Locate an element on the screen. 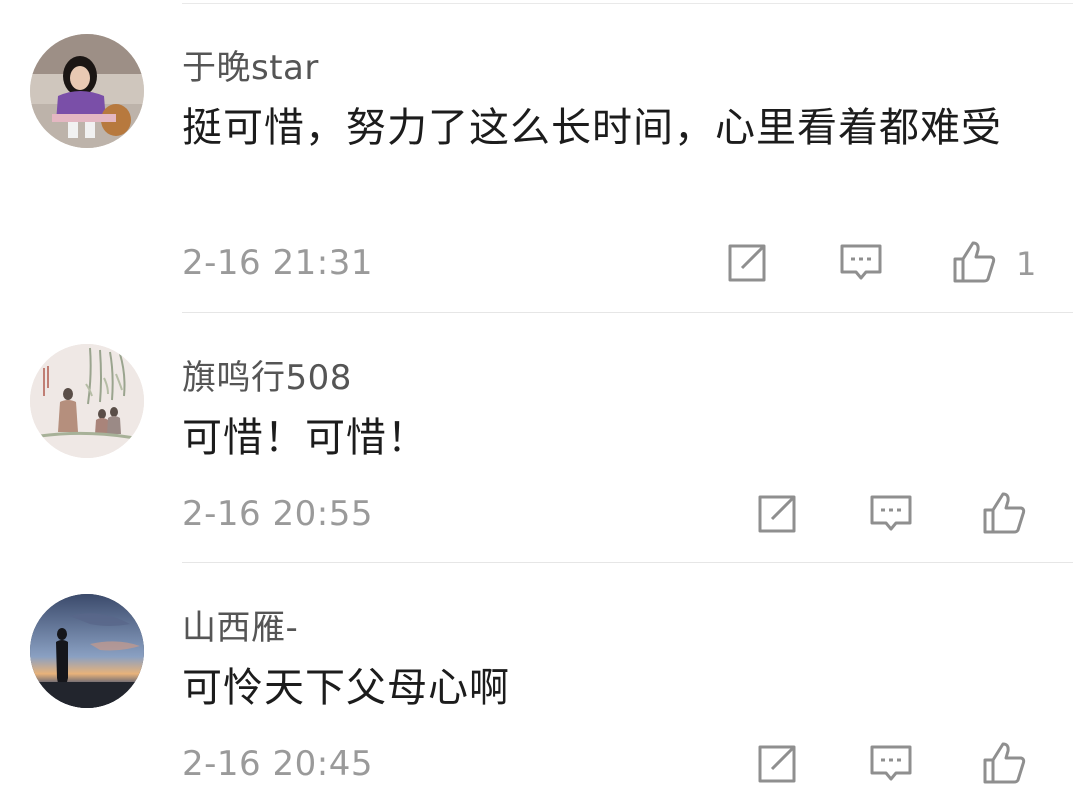 The height and width of the screenshot is (792, 1073). avatar-girl-image is located at coordinates (87, 91).